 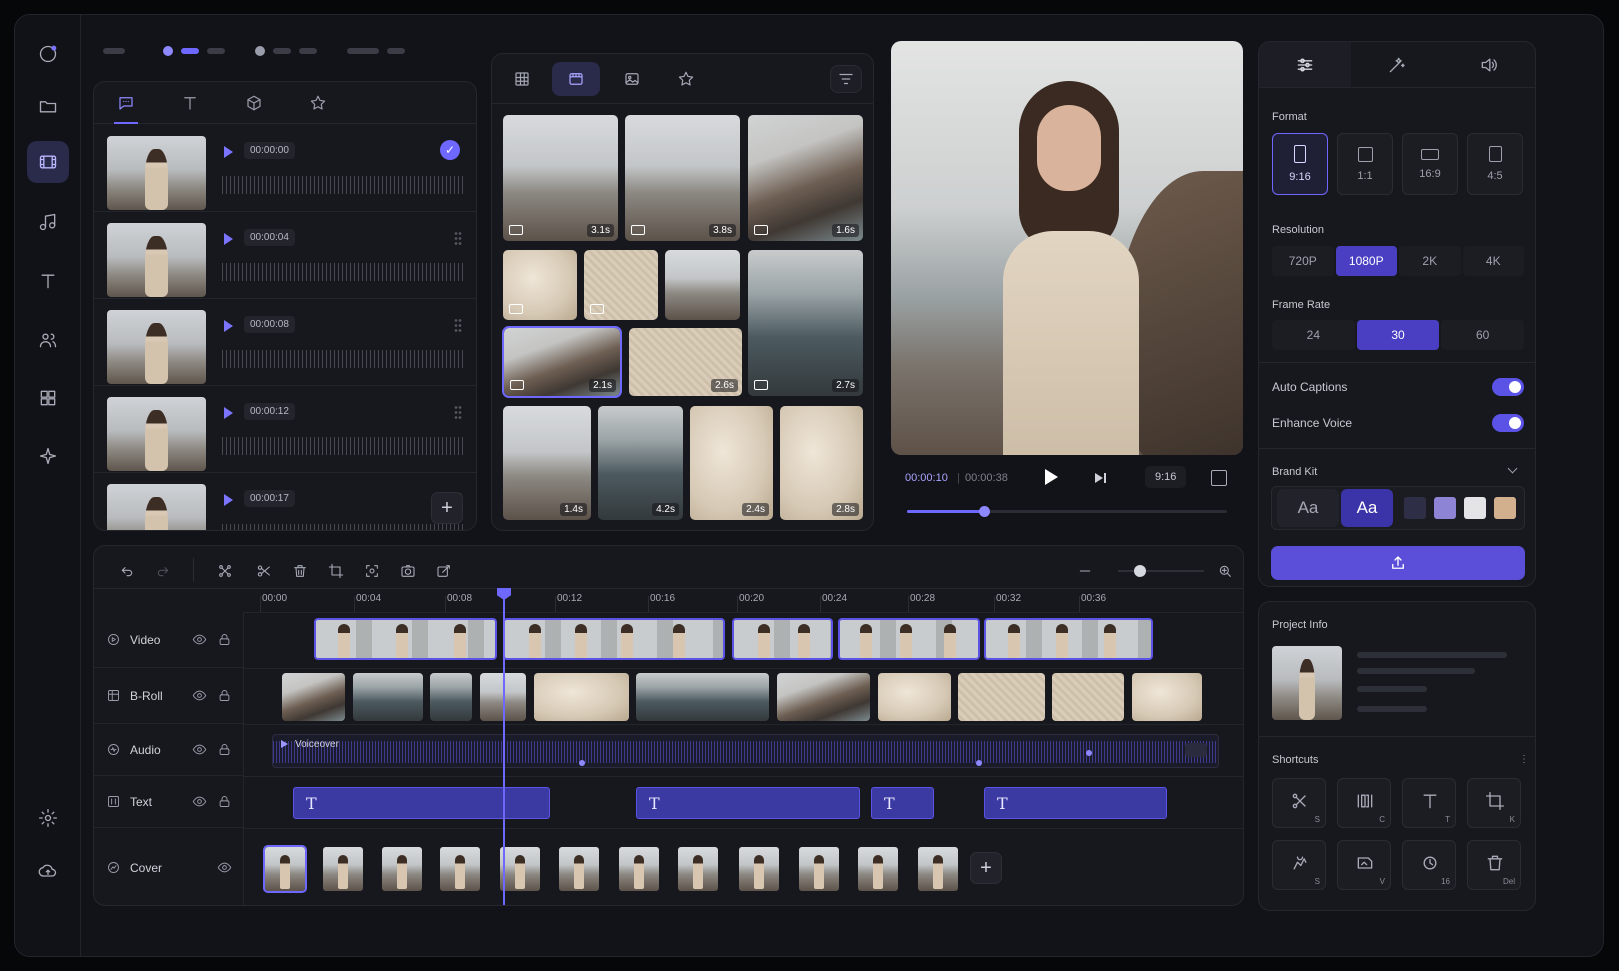 What do you see at coordinates (547, 463) in the screenshot?
I see `media-tile: 1.4s` at bounding box center [547, 463].